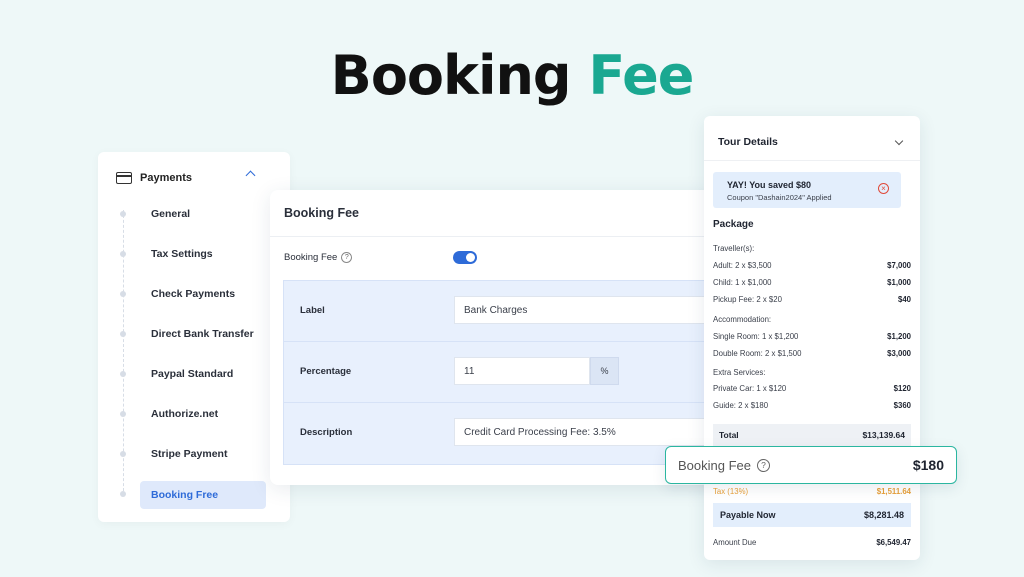 The width and height of the screenshot is (1024, 577). What do you see at coordinates (812, 353) in the screenshot?
I see `line-item: Double Room: 2 x $1,500 $3,000` at bounding box center [812, 353].